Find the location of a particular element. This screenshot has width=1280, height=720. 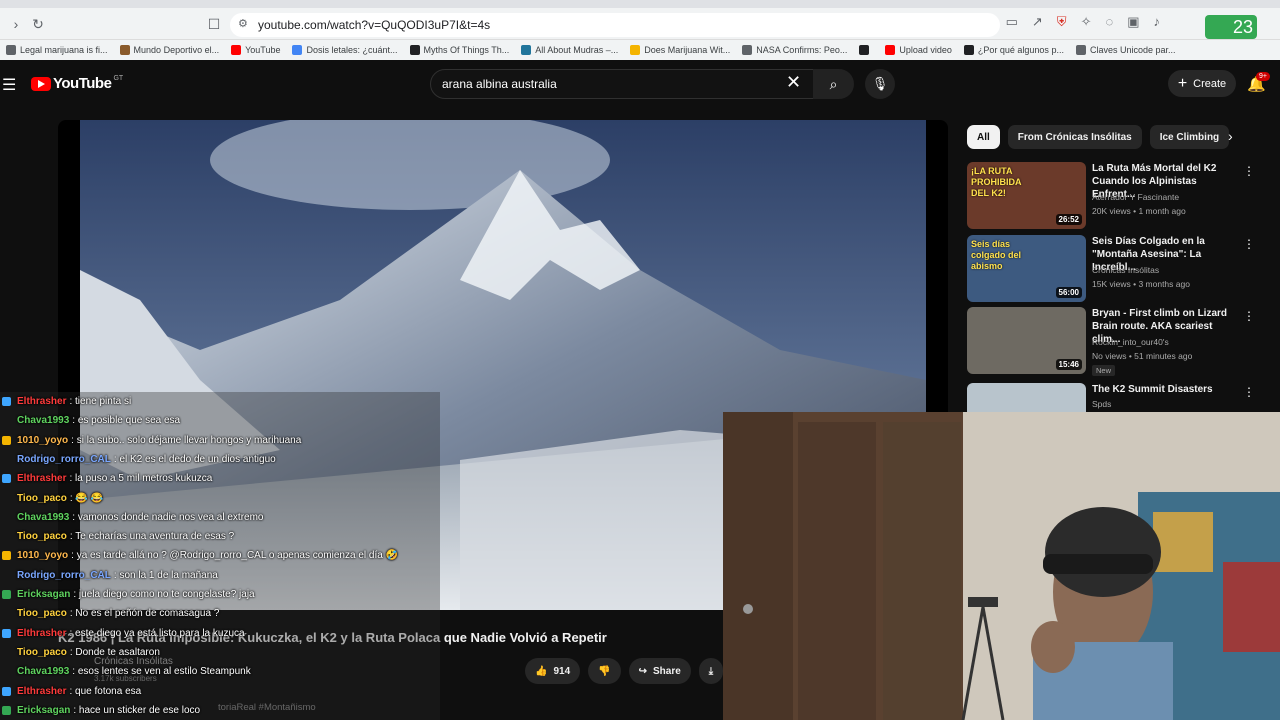

recommendation-channel: Aterrador Y Fascinante is located at coordinates (1135, 197).